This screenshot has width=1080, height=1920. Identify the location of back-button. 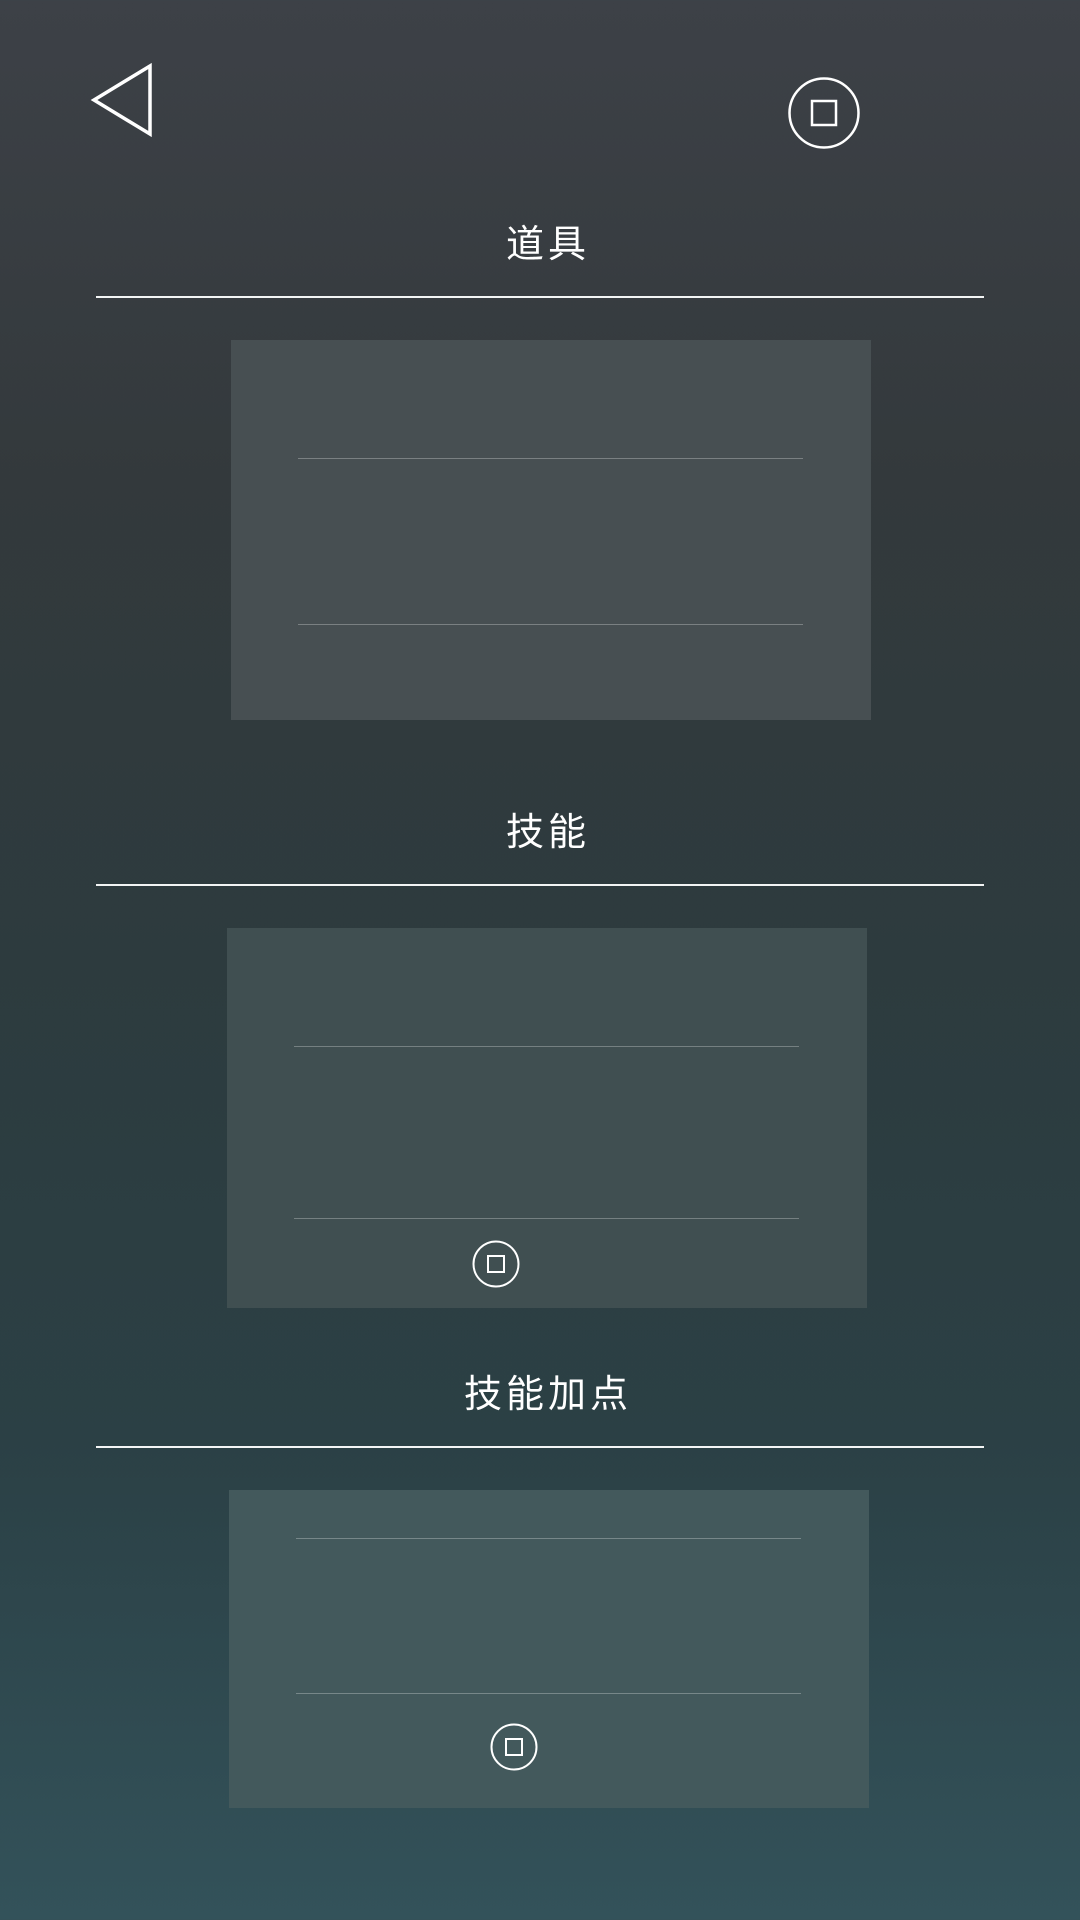
(123, 100).